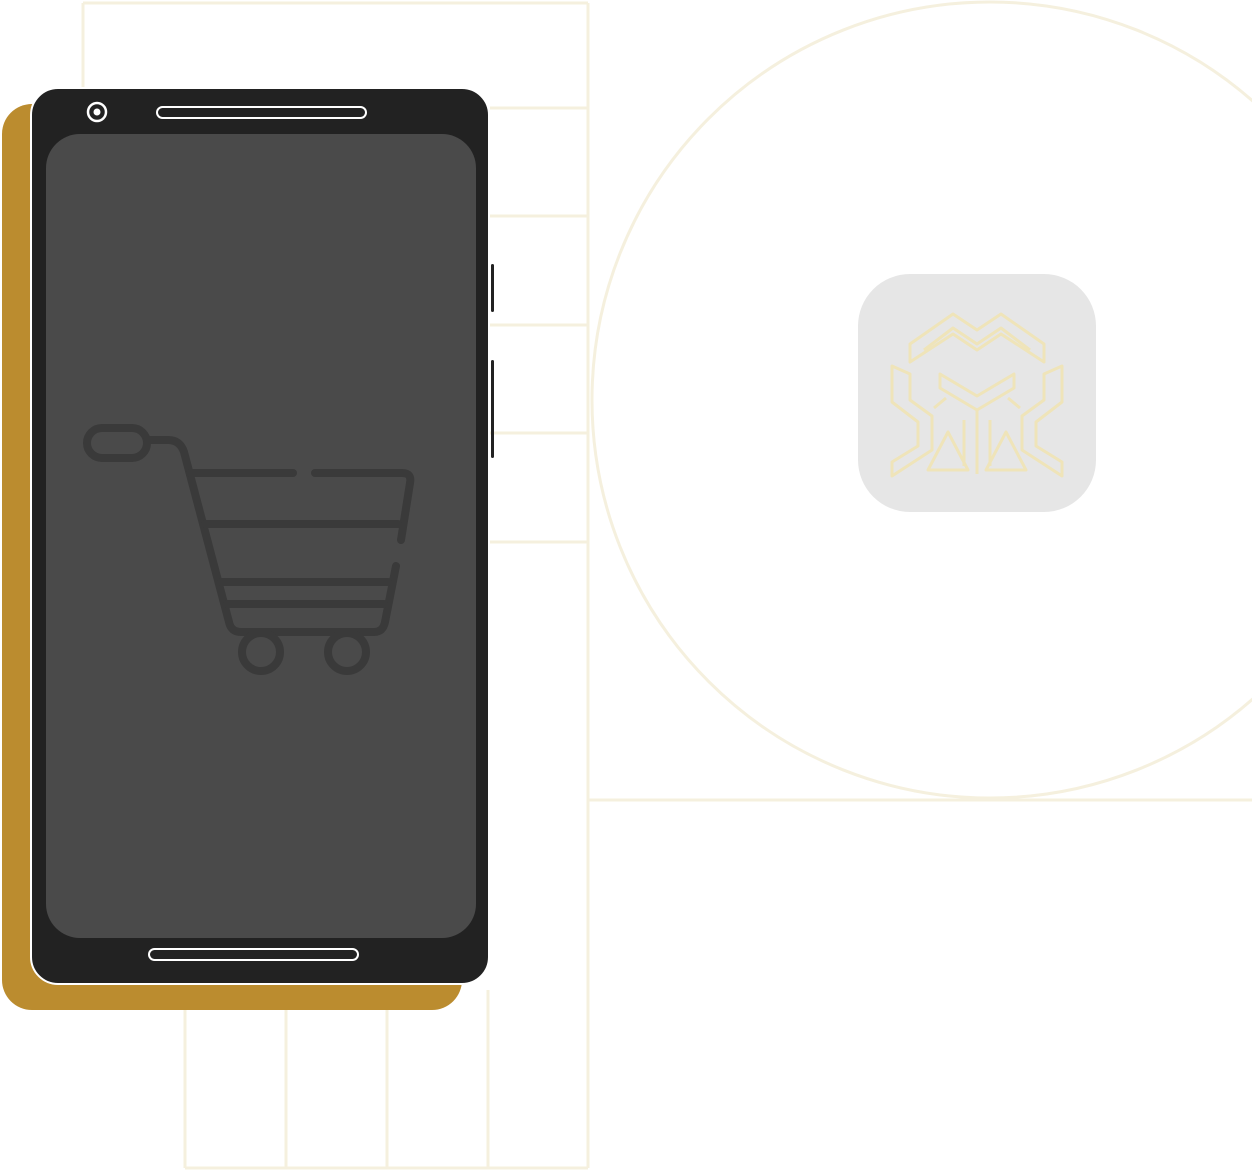  Describe the element at coordinates (249, 549) in the screenshot. I see `shopping-cart-icon` at that location.